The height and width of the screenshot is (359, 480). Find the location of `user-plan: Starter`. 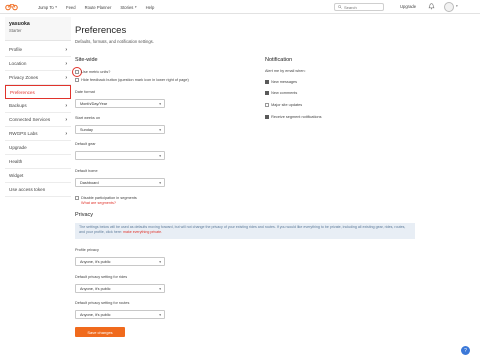

user-plan: Starter is located at coordinates (15, 30).